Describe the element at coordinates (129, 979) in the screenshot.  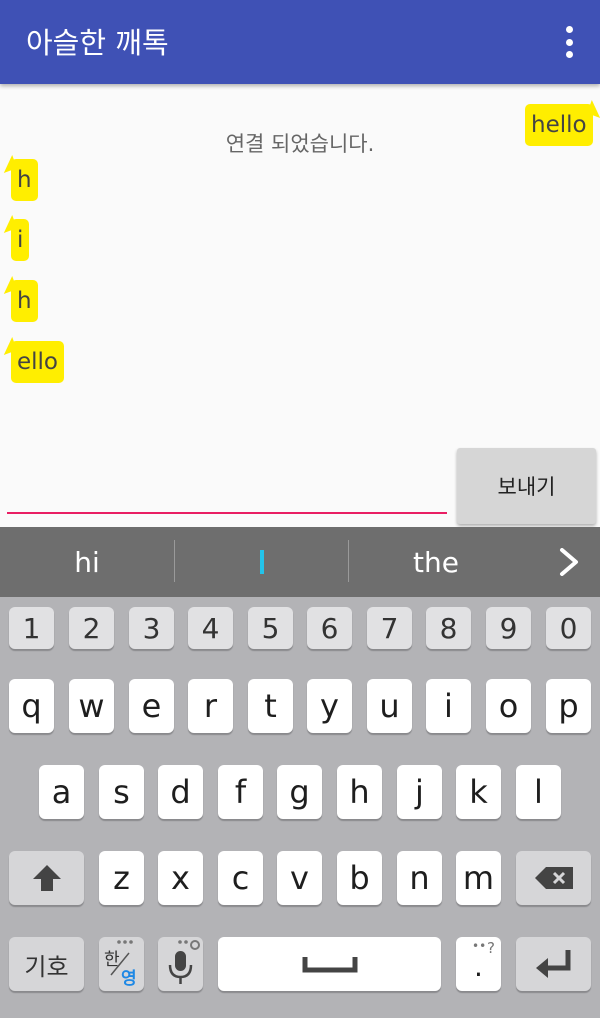
I see `lang-english-label: 영` at that location.